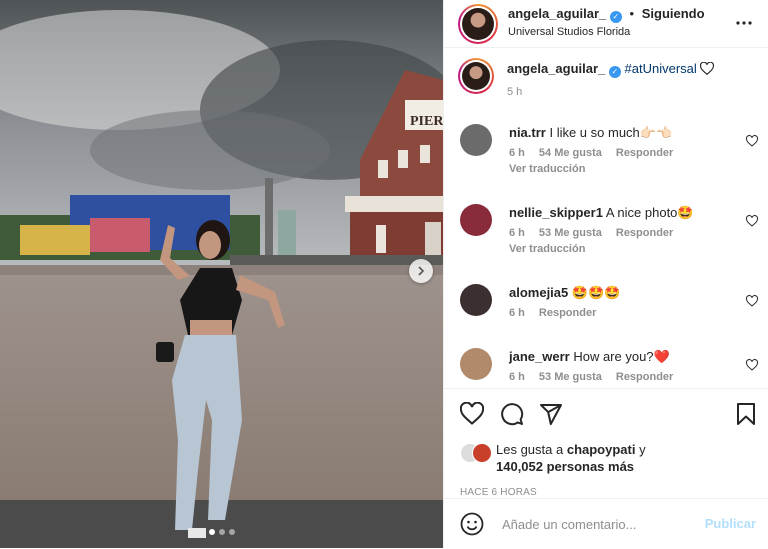 This screenshot has width=768, height=549. What do you see at coordinates (538, 292) in the screenshot?
I see `comment-username: alomejia5` at bounding box center [538, 292].